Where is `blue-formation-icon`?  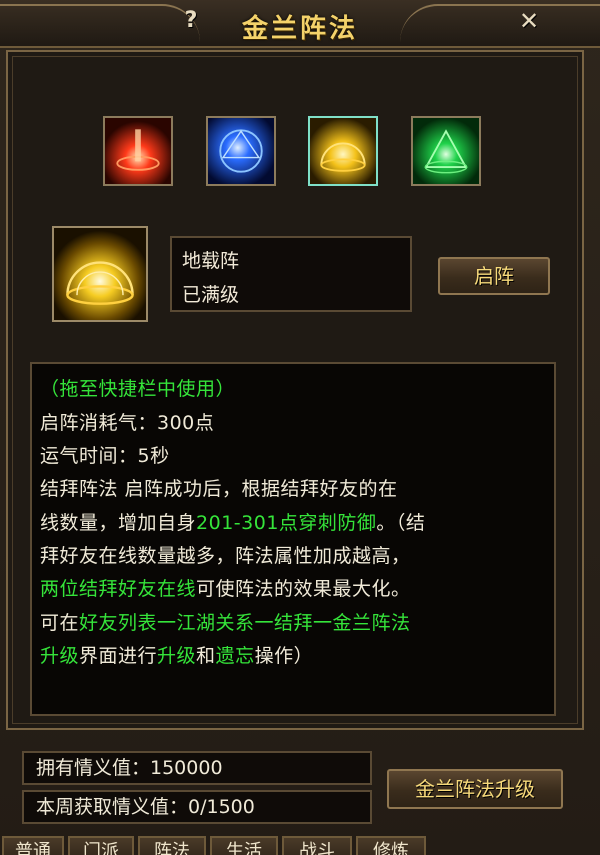 blue-formation-icon is located at coordinates (241, 151).